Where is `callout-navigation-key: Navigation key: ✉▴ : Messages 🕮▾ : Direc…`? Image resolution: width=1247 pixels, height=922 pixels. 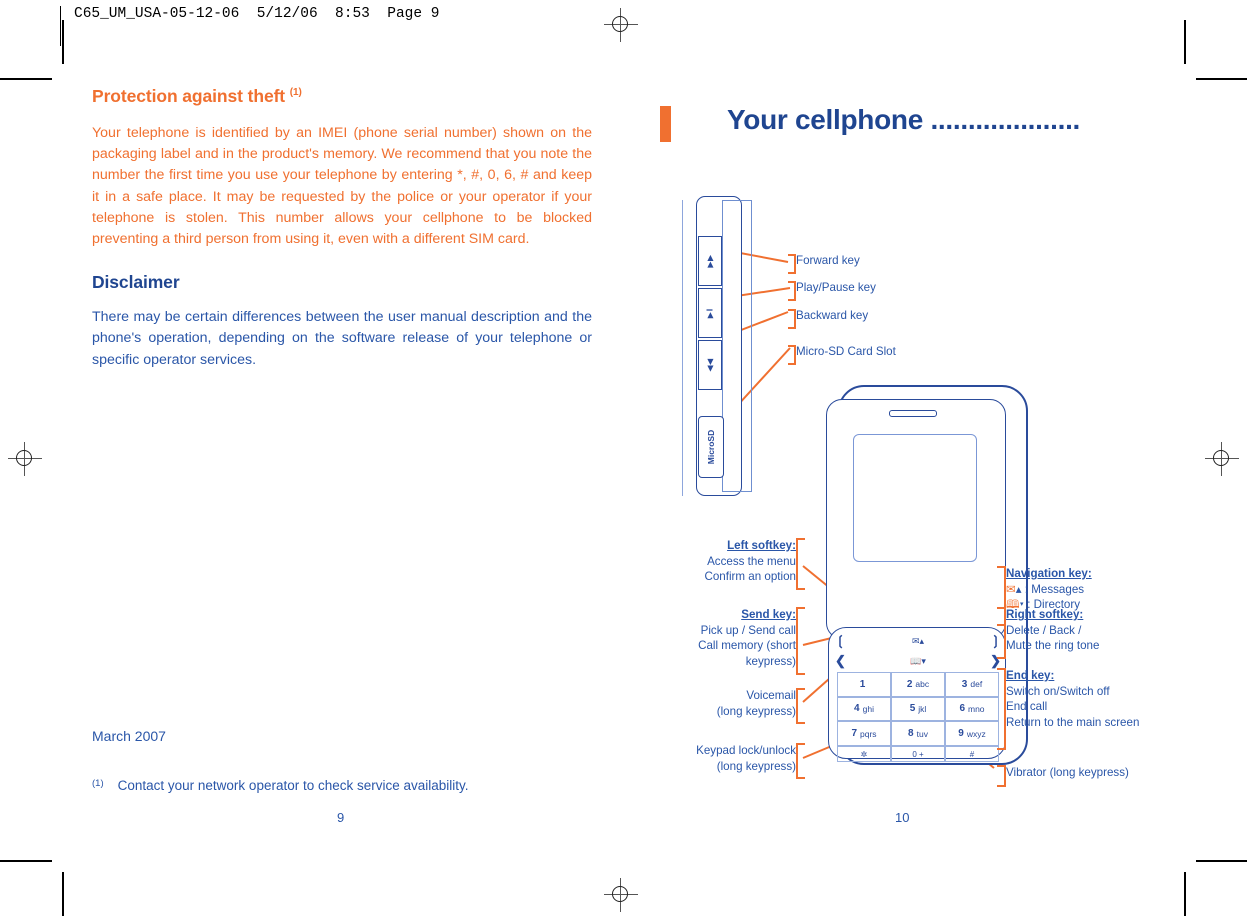 callout-navigation-key: Navigation key: ✉▴ : Messages 🕮▾ : Direc… is located at coordinates (1106, 589).